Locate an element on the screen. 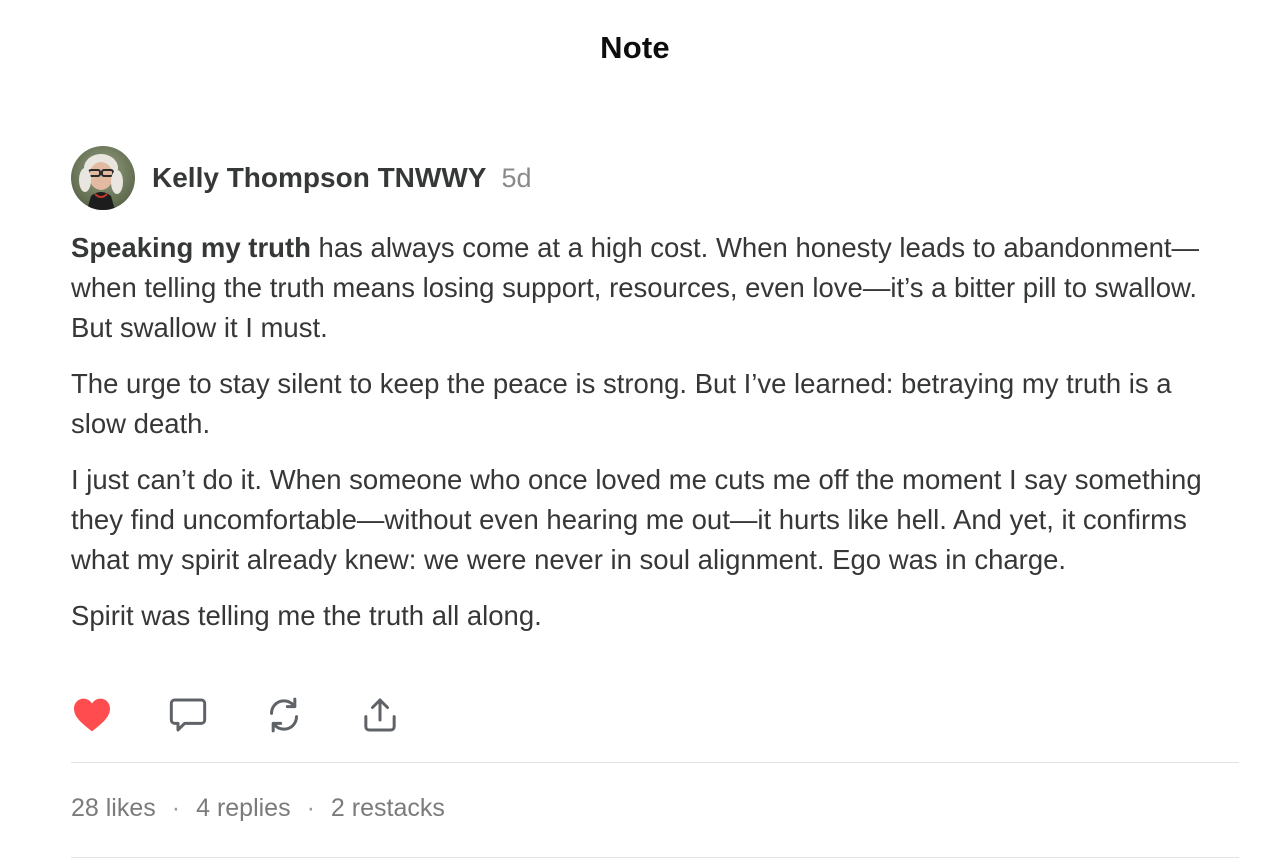 The height and width of the screenshot is (862, 1270). share-button is located at coordinates (380, 715).